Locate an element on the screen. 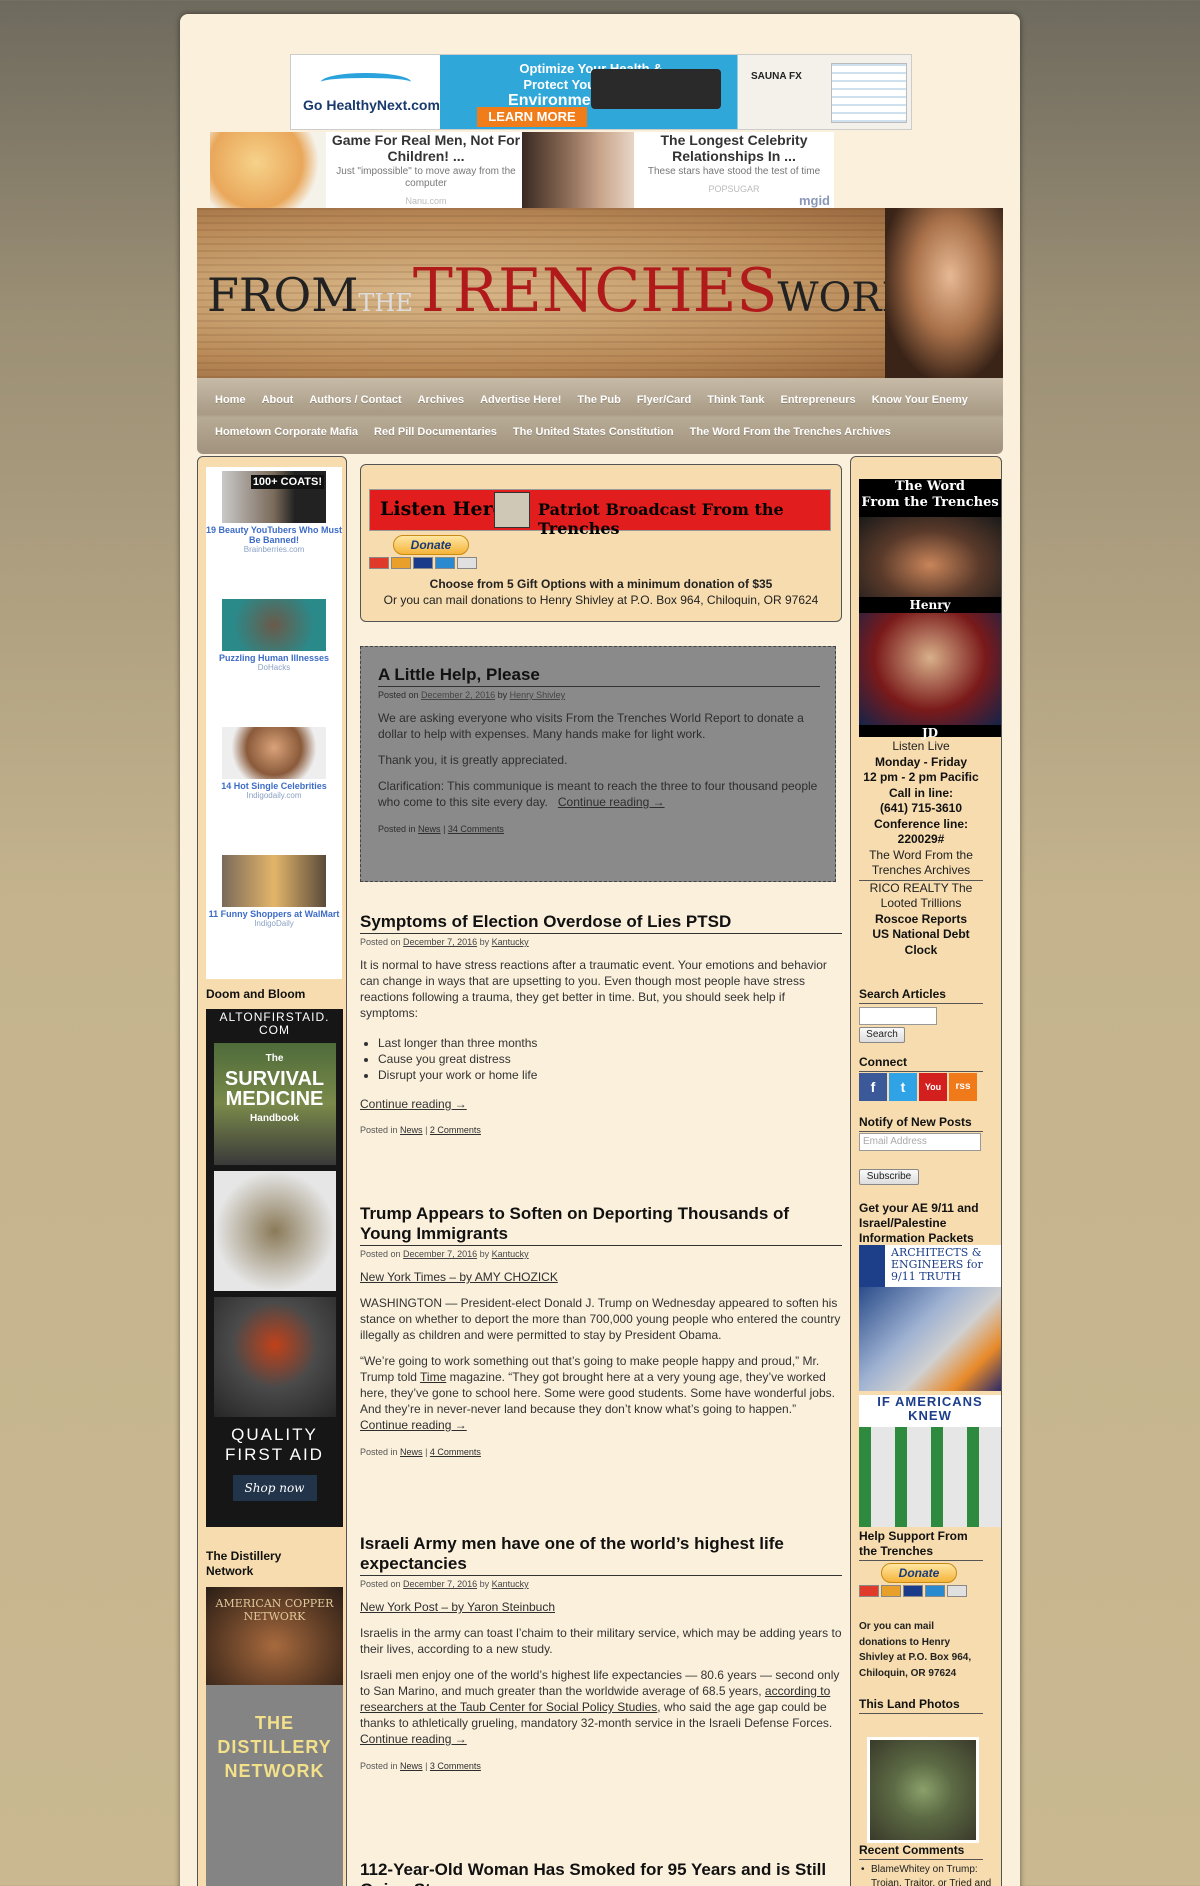  sidebar-card-icons is located at coordinates (913, 1591).